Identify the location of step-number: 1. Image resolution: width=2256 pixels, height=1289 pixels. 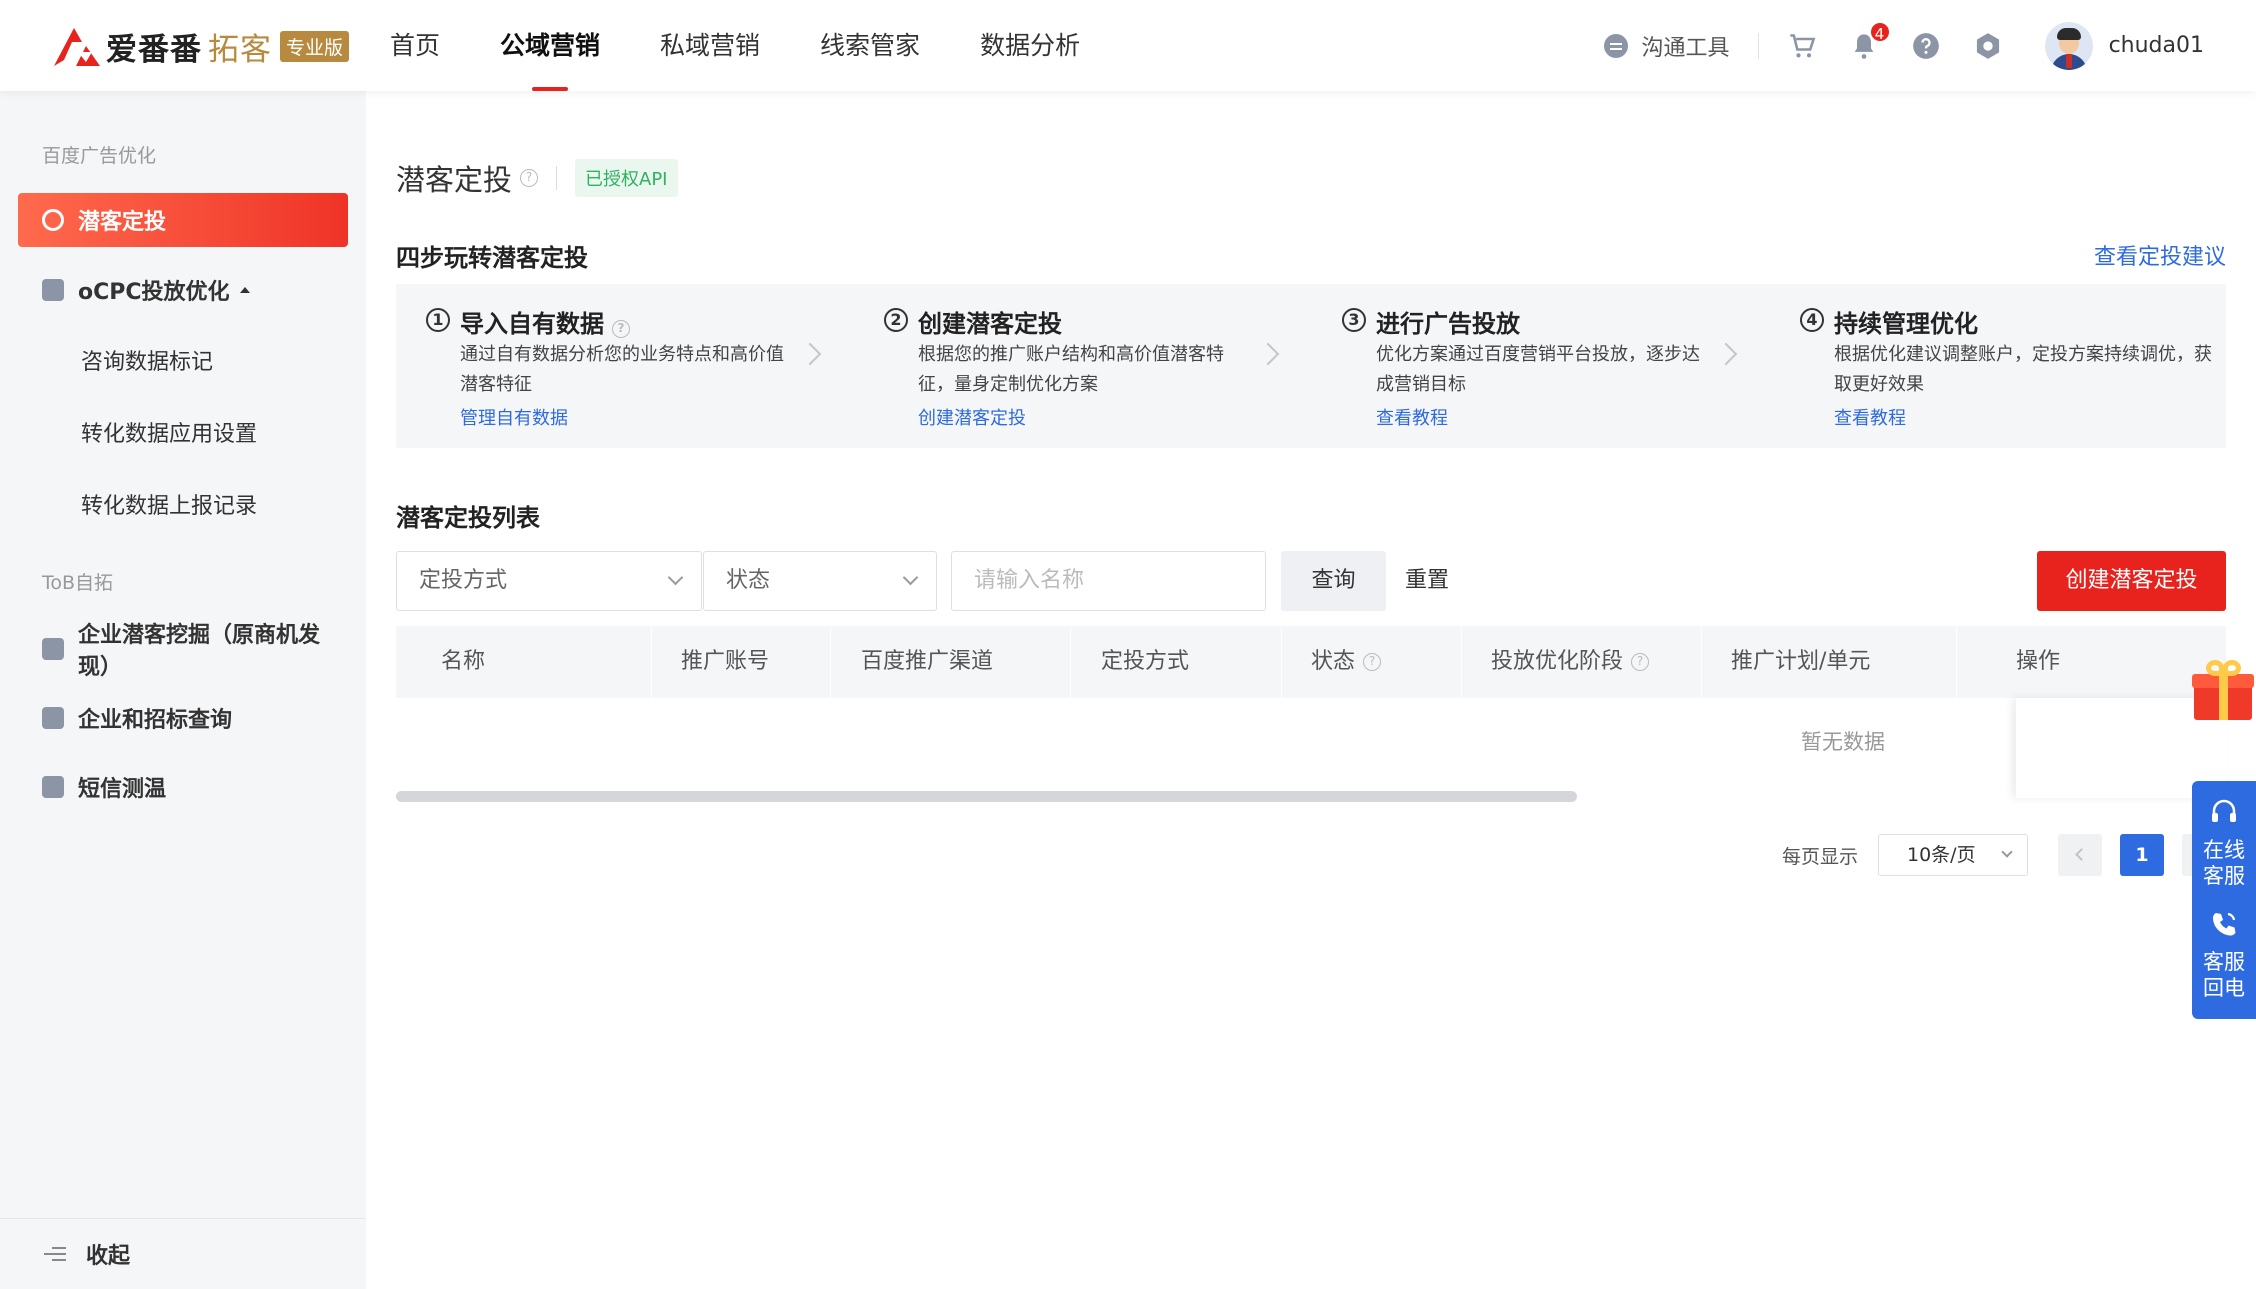
(438, 320).